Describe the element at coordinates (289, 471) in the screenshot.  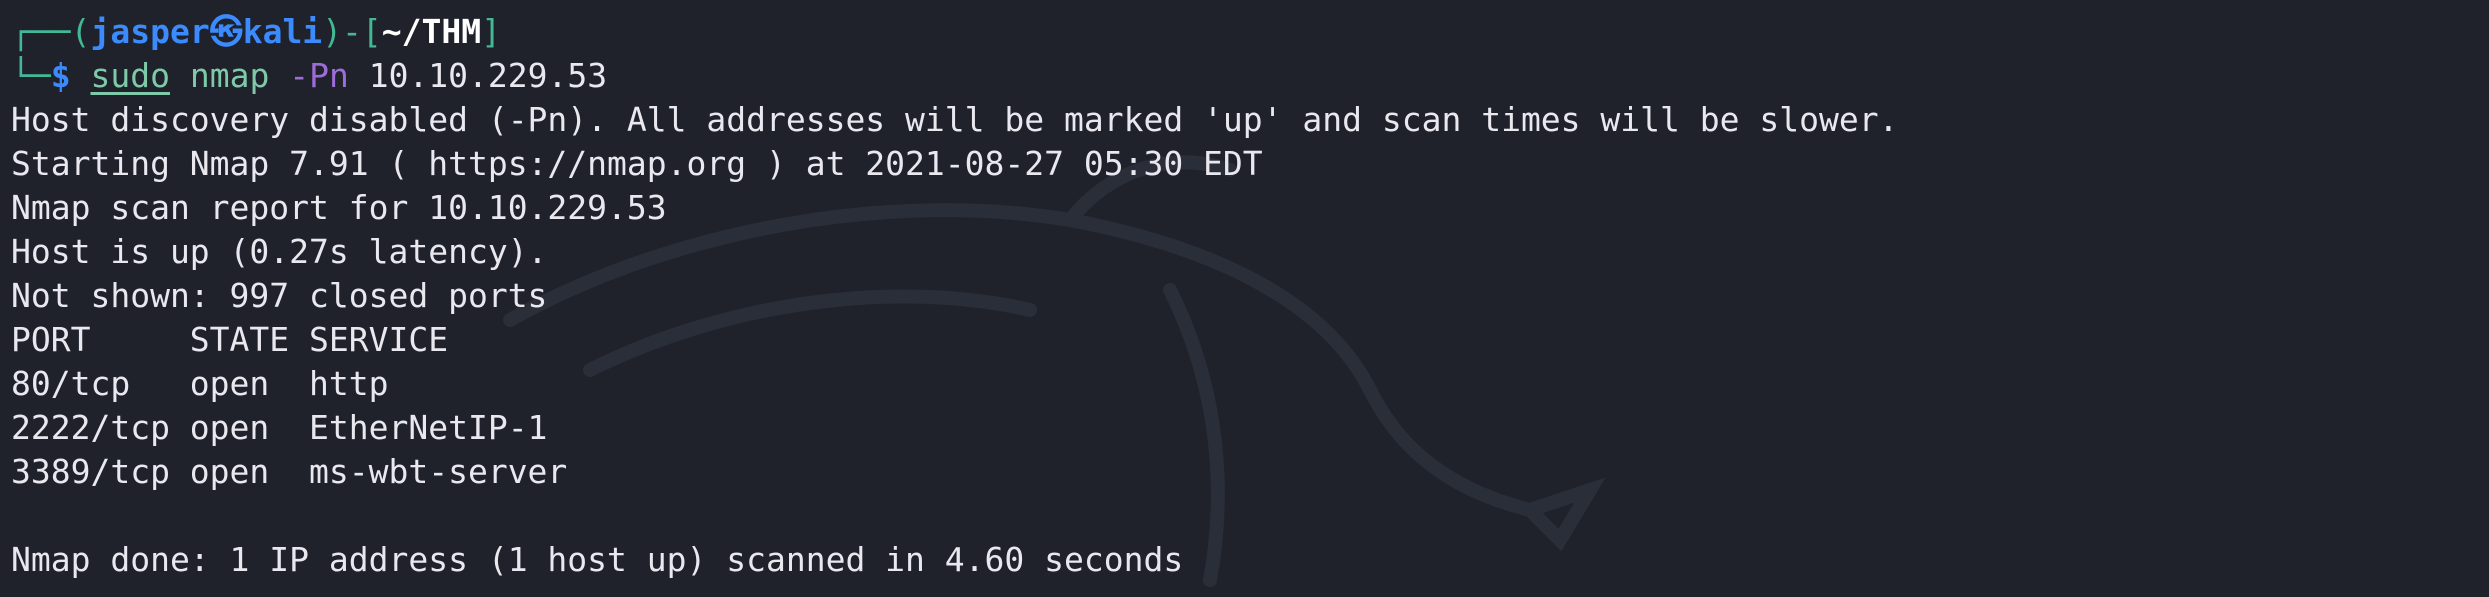
I see `port-table-row: 3389/tcp open ms-wbt-server` at that location.